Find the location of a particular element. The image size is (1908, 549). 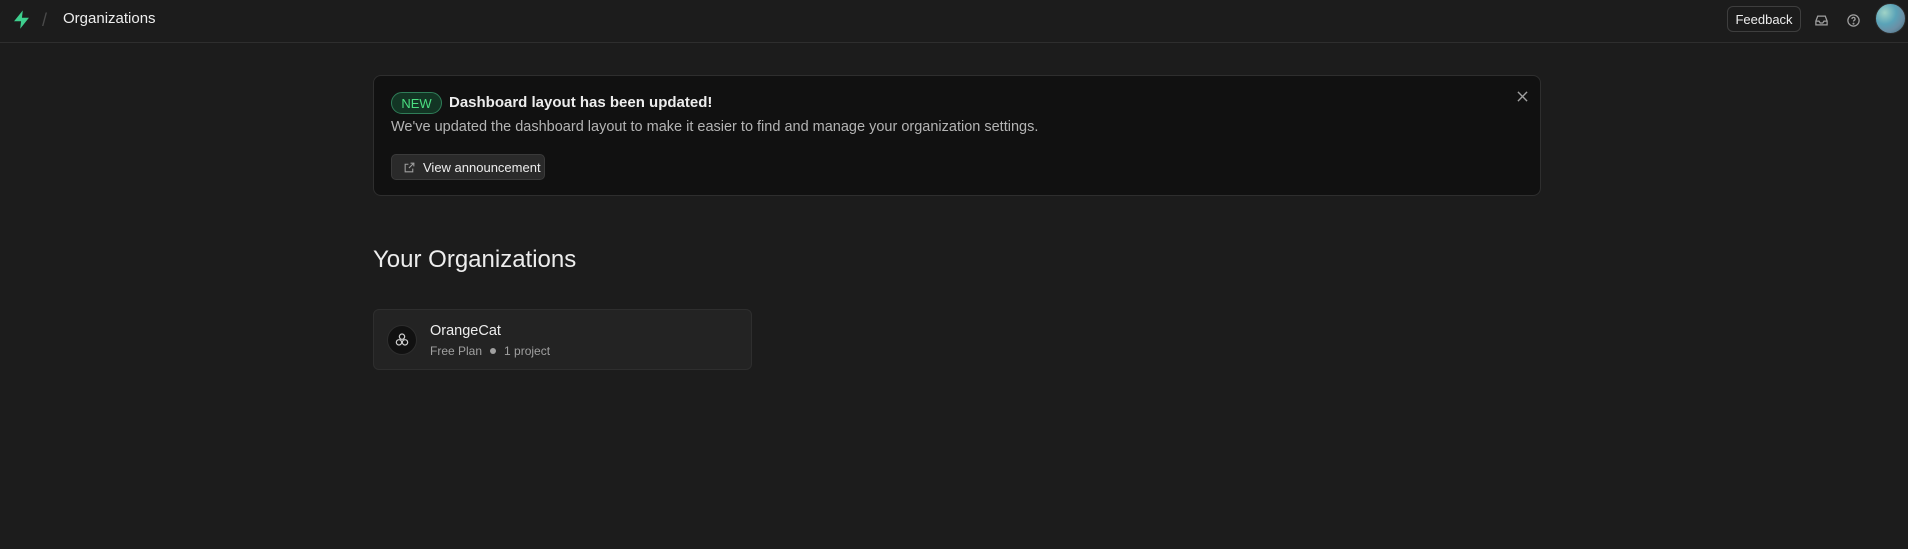

organization-meta: Free Plan 1 project is located at coordinates (490, 351).